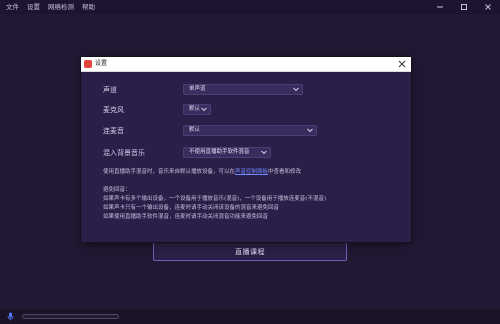 The image size is (500, 324). I want to click on microphone-select: 默认, so click(197, 109).